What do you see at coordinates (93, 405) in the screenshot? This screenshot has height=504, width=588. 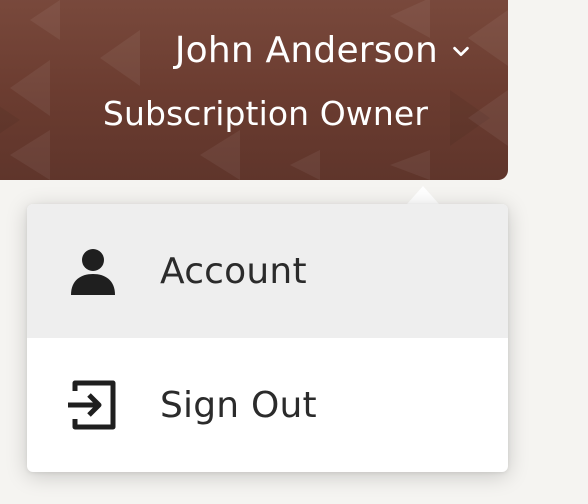 I see `sign-out-icon` at bounding box center [93, 405].